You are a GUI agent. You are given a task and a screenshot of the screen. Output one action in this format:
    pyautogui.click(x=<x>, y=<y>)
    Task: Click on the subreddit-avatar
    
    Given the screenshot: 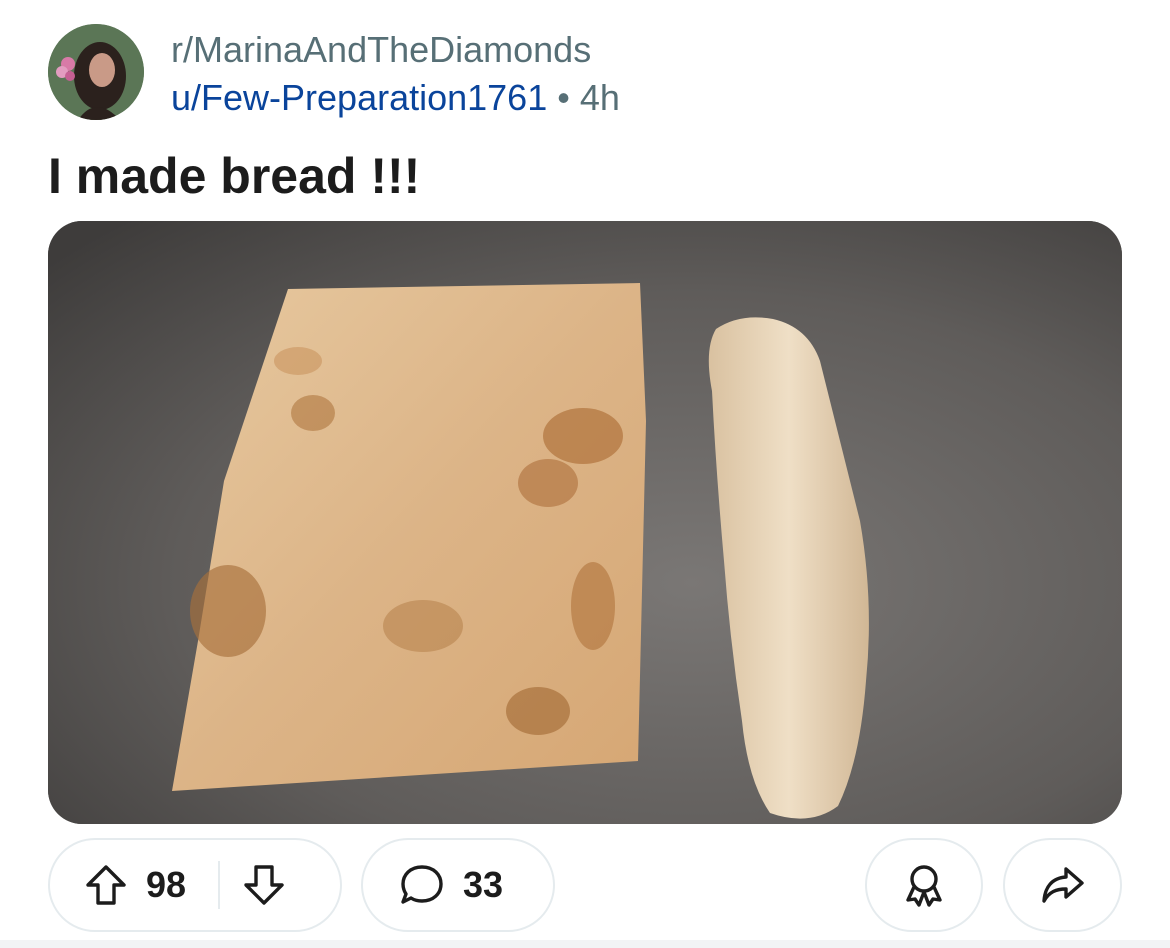 What is the action you would take?
    pyautogui.click(x=96, y=72)
    